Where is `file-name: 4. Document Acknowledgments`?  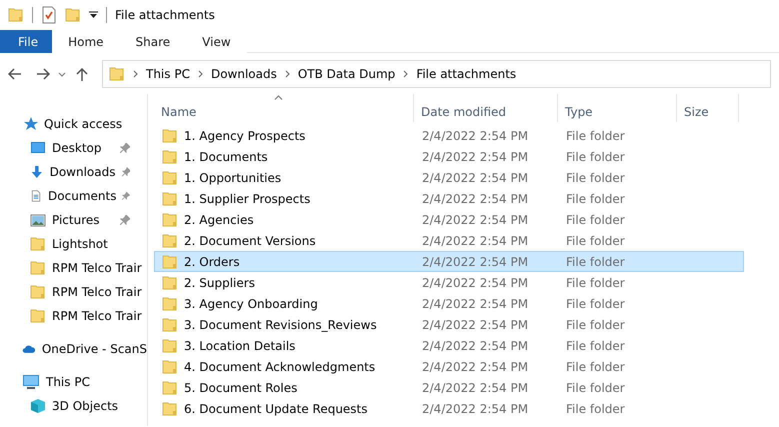 file-name: 4. Document Acknowledgments is located at coordinates (280, 367).